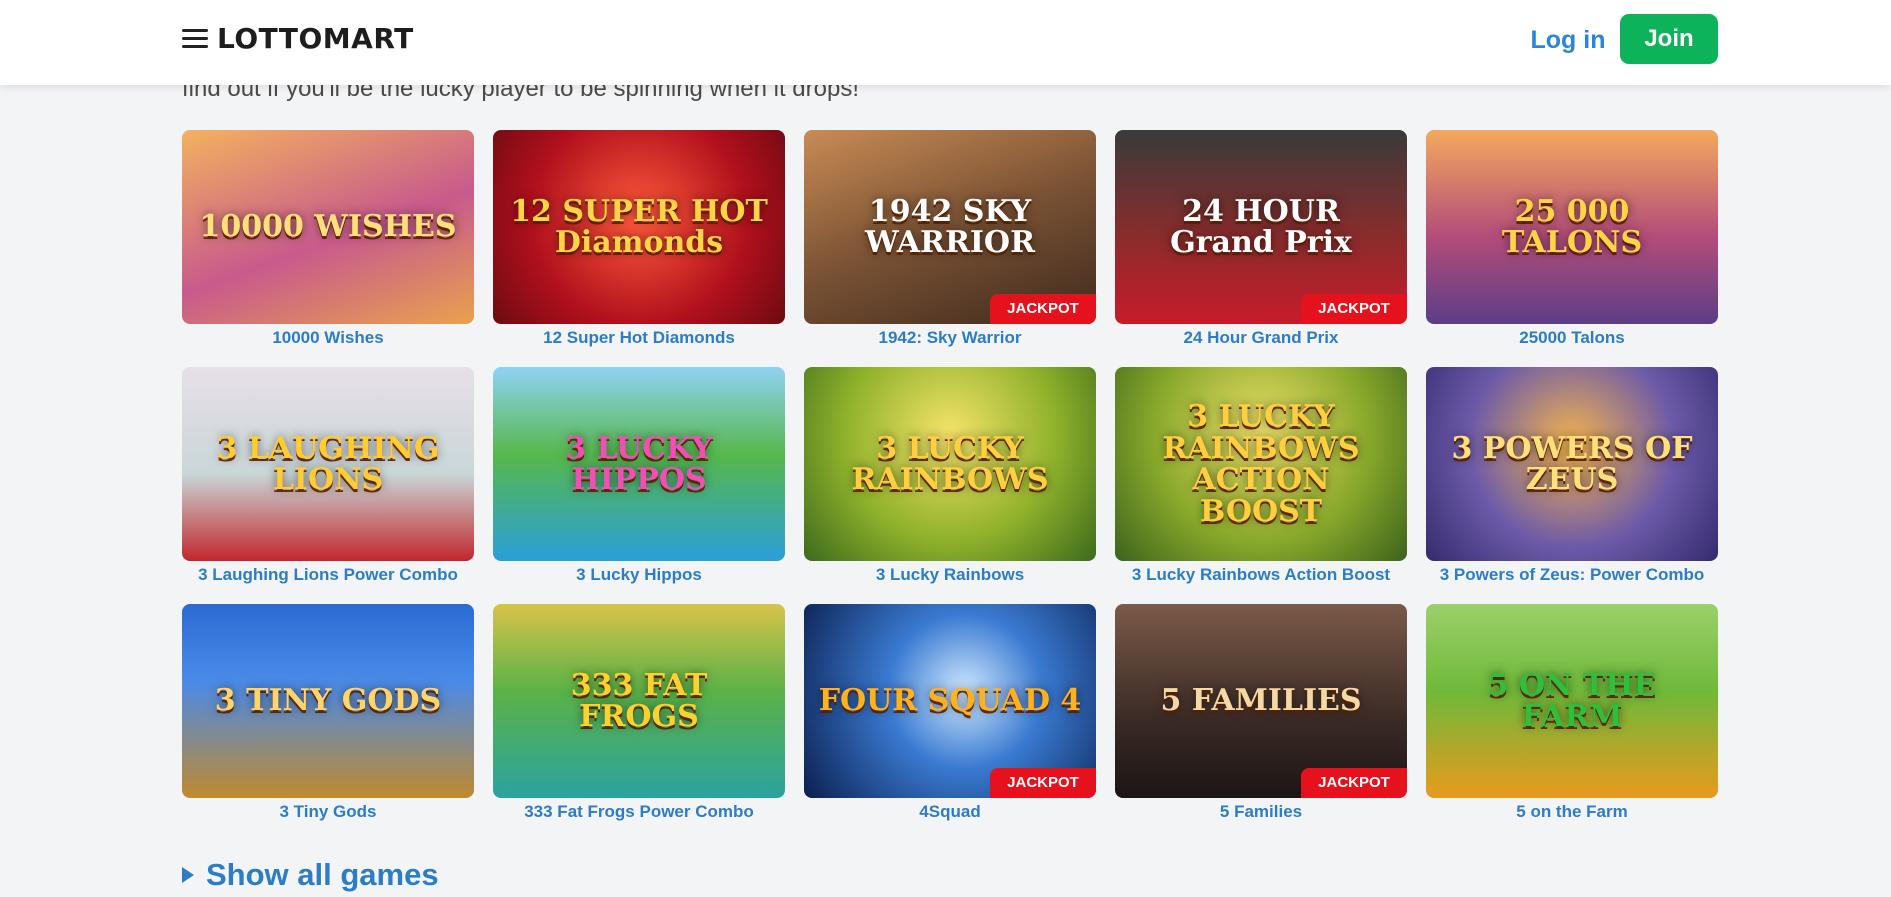  Describe the element at coordinates (1572, 812) in the screenshot. I see `game-title-link: 5 on the Farm` at that location.